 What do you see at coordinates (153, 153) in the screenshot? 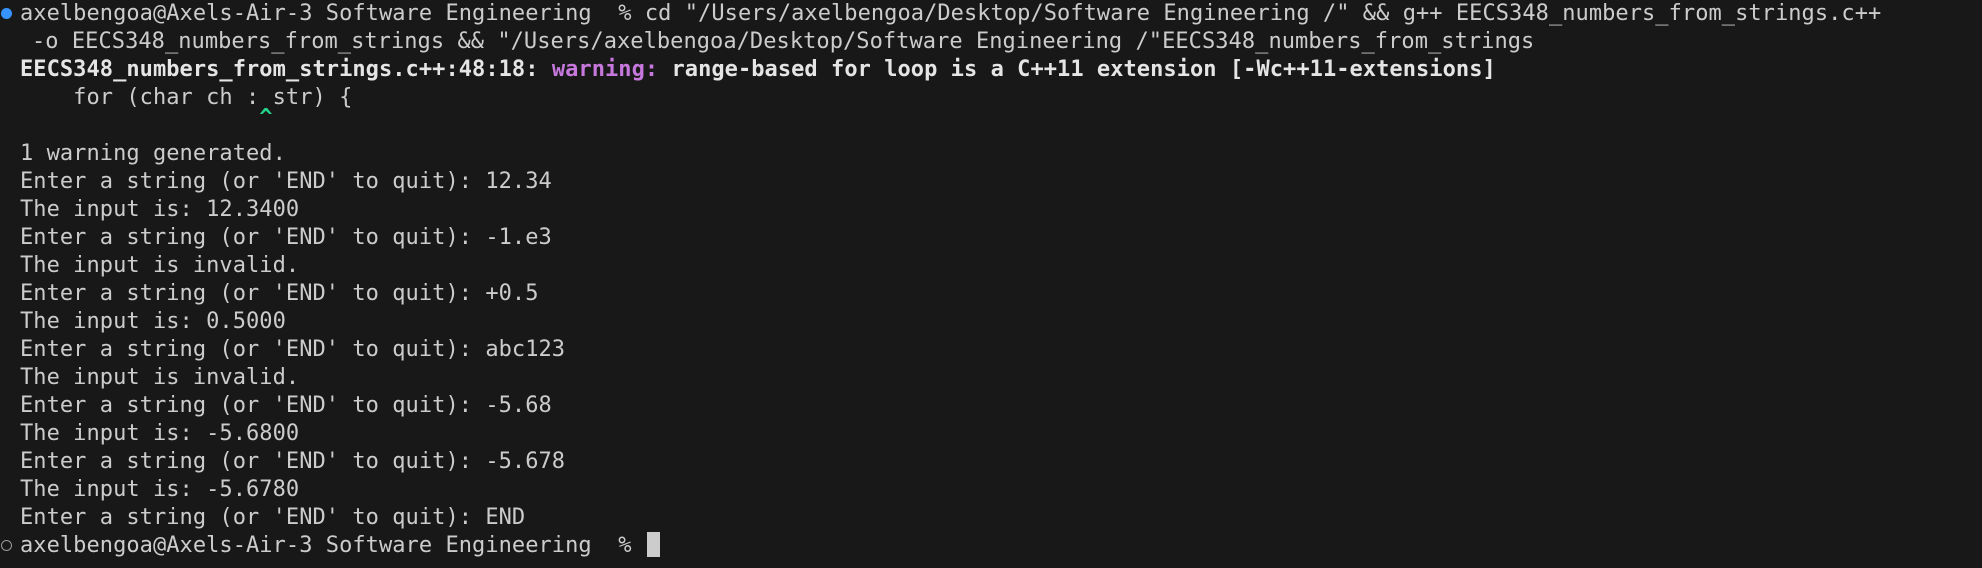
I see `warning-summary: 1 warning generated.` at bounding box center [153, 153].